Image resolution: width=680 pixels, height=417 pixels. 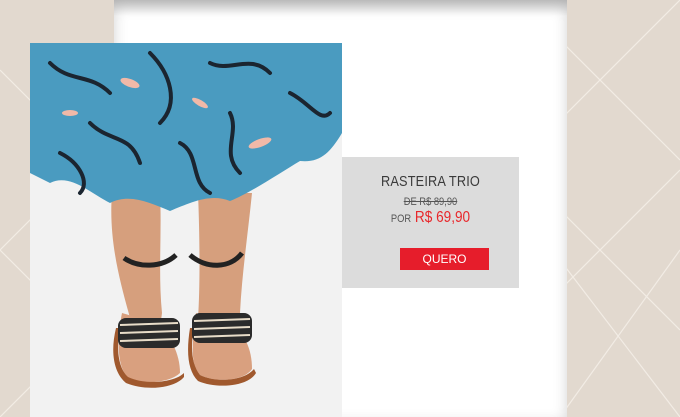 I want to click on price-value: R$ 69,90, so click(x=442, y=217).